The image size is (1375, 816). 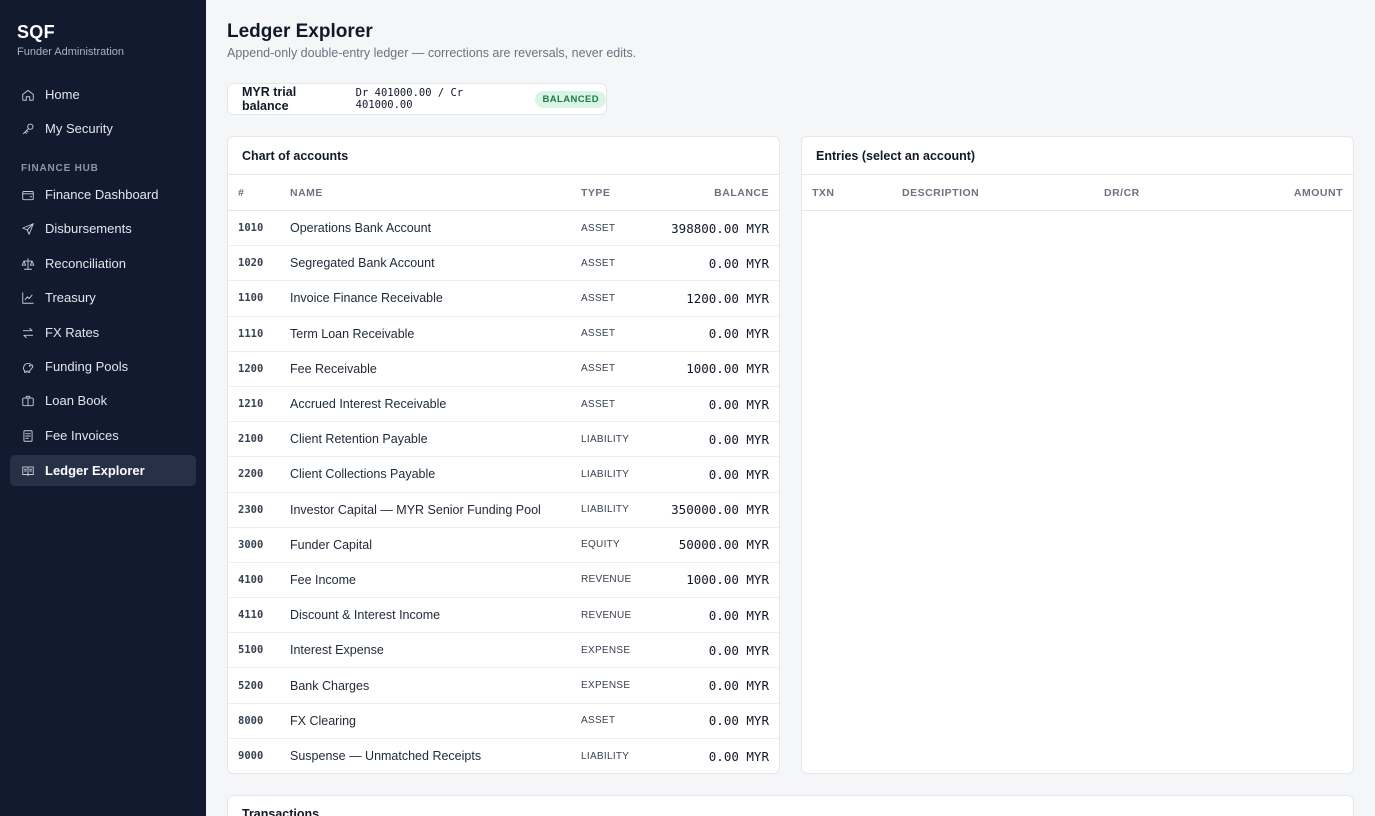 What do you see at coordinates (251, 685) in the screenshot?
I see `account-number: 5200` at bounding box center [251, 685].